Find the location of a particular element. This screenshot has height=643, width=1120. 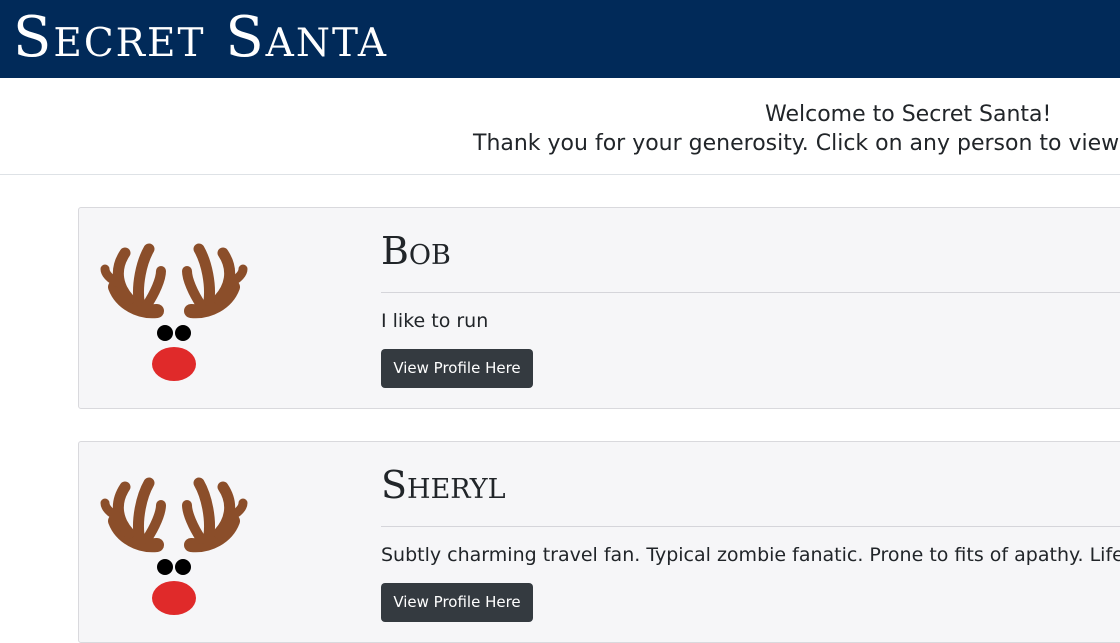

person-description: I like to run is located at coordinates (435, 321).